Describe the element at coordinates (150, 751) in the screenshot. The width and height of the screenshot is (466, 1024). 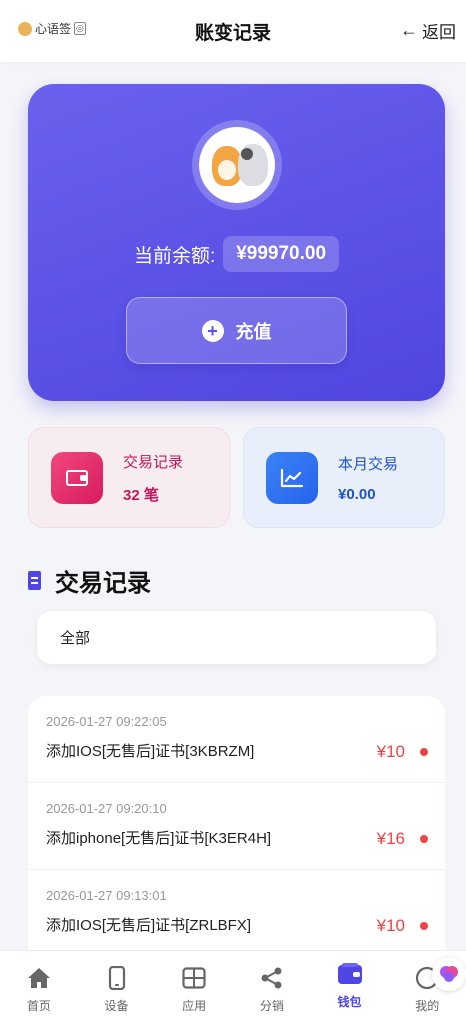
I see `tx-desc: 添加IOS[无售后]证书[3KBRZM]` at that location.